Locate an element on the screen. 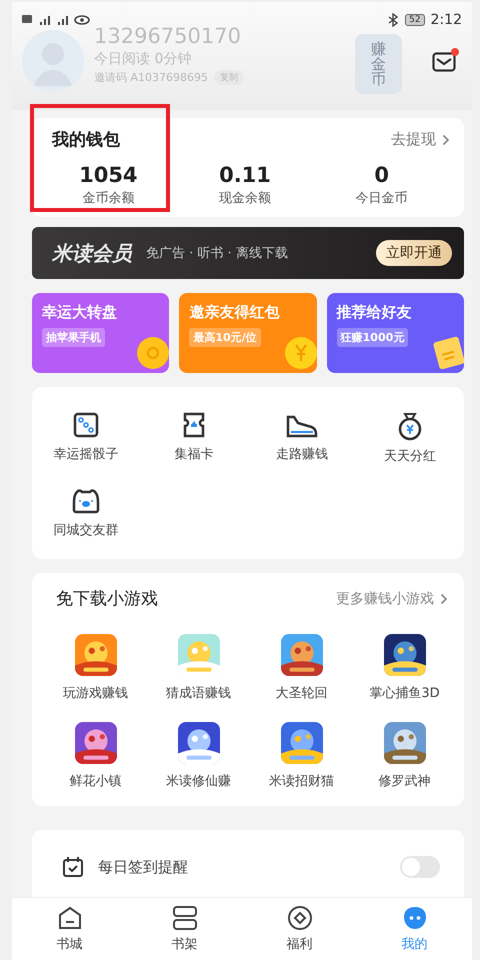  nav-tab: 书城 is located at coordinates (69, 929).